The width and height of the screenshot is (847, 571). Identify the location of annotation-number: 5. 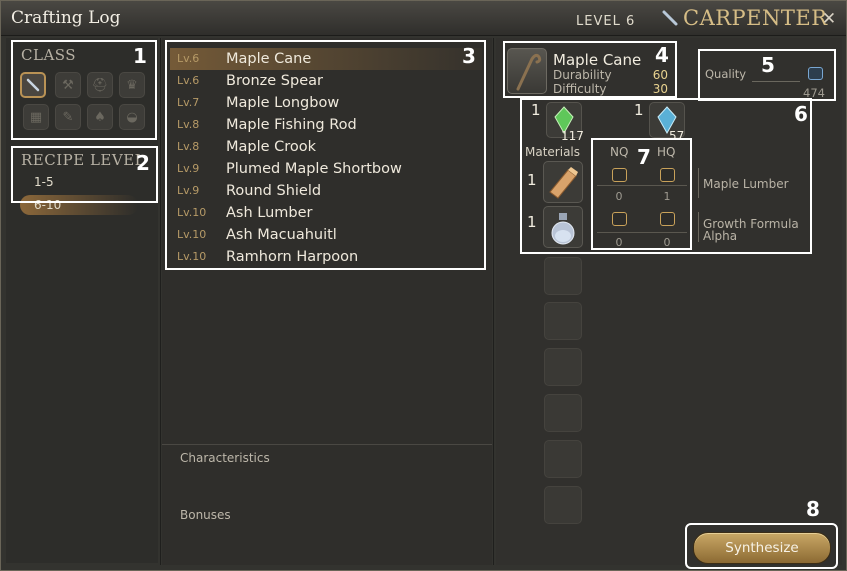
(768, 65).